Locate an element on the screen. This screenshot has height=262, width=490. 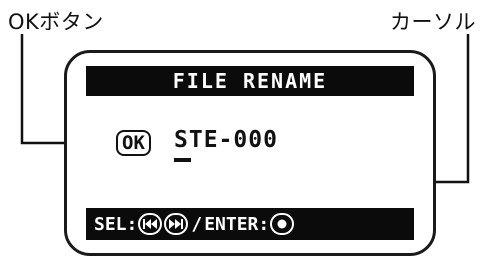
text-cursor is located at coordinates (182, 160).